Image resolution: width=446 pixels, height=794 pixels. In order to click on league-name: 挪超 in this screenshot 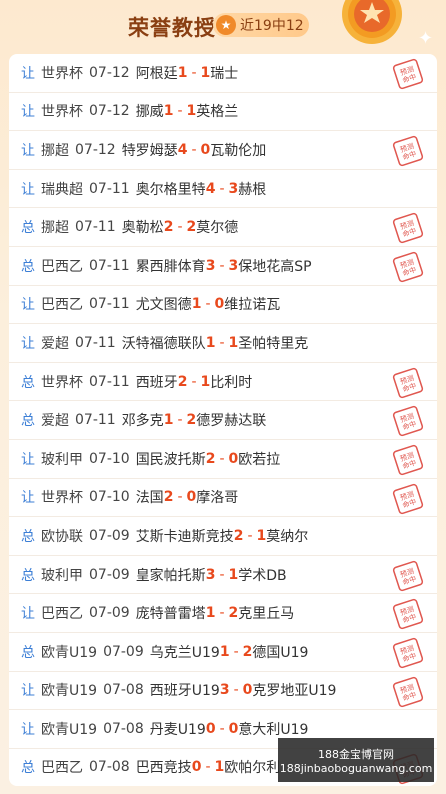, I will do `click(55, 228)`.